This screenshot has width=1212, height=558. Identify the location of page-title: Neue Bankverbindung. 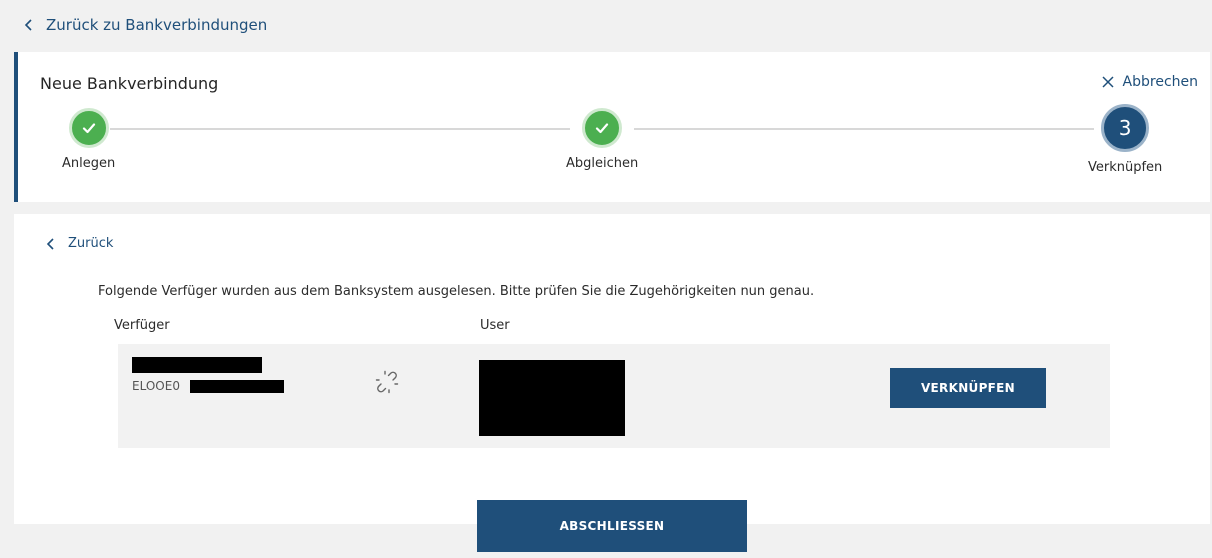
(129, 83).